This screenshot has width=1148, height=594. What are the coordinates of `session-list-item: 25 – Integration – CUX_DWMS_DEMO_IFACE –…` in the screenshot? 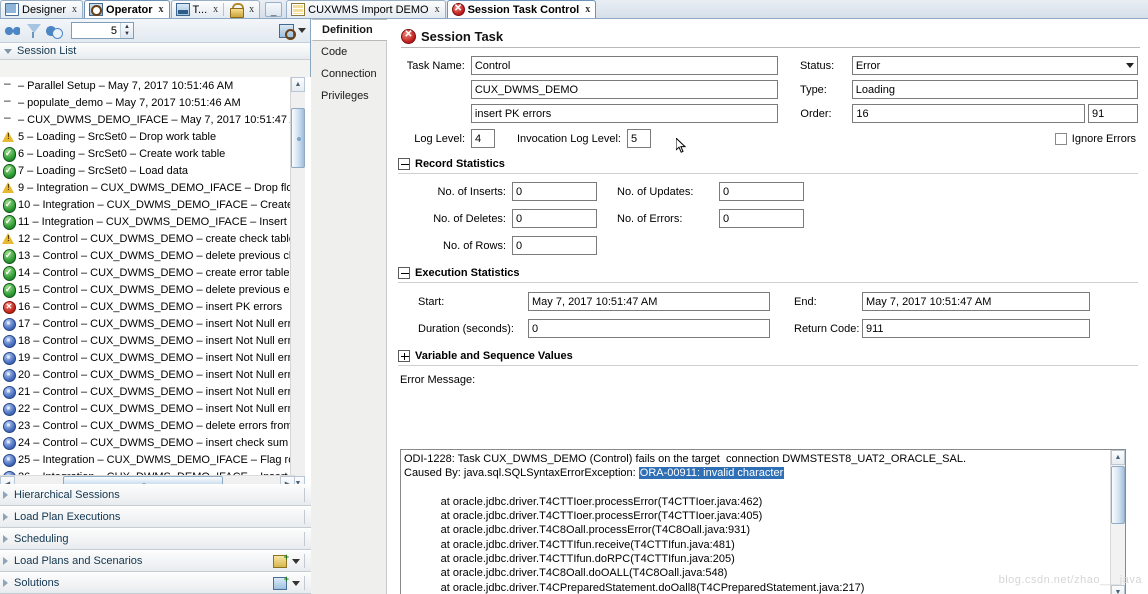 It's located at (147, 459).